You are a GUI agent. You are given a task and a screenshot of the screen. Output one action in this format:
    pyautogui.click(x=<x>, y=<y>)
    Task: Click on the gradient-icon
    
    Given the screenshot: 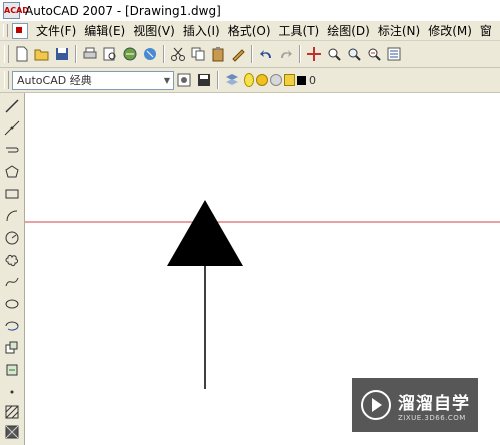 What is the action you would take?
    pyautogui.click(x=12, y=432)
    